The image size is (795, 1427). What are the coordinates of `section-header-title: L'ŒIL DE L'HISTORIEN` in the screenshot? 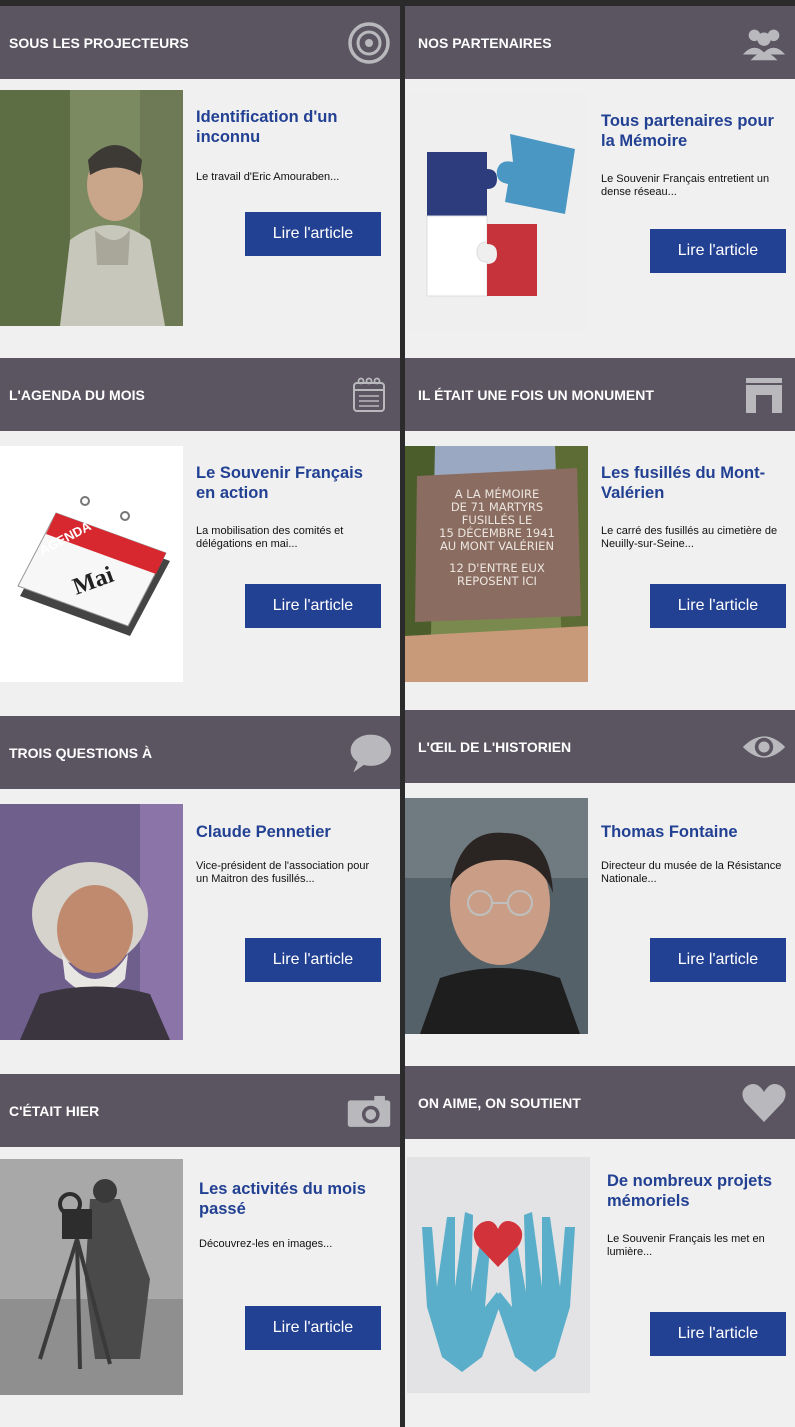 It's located at (495, 746).